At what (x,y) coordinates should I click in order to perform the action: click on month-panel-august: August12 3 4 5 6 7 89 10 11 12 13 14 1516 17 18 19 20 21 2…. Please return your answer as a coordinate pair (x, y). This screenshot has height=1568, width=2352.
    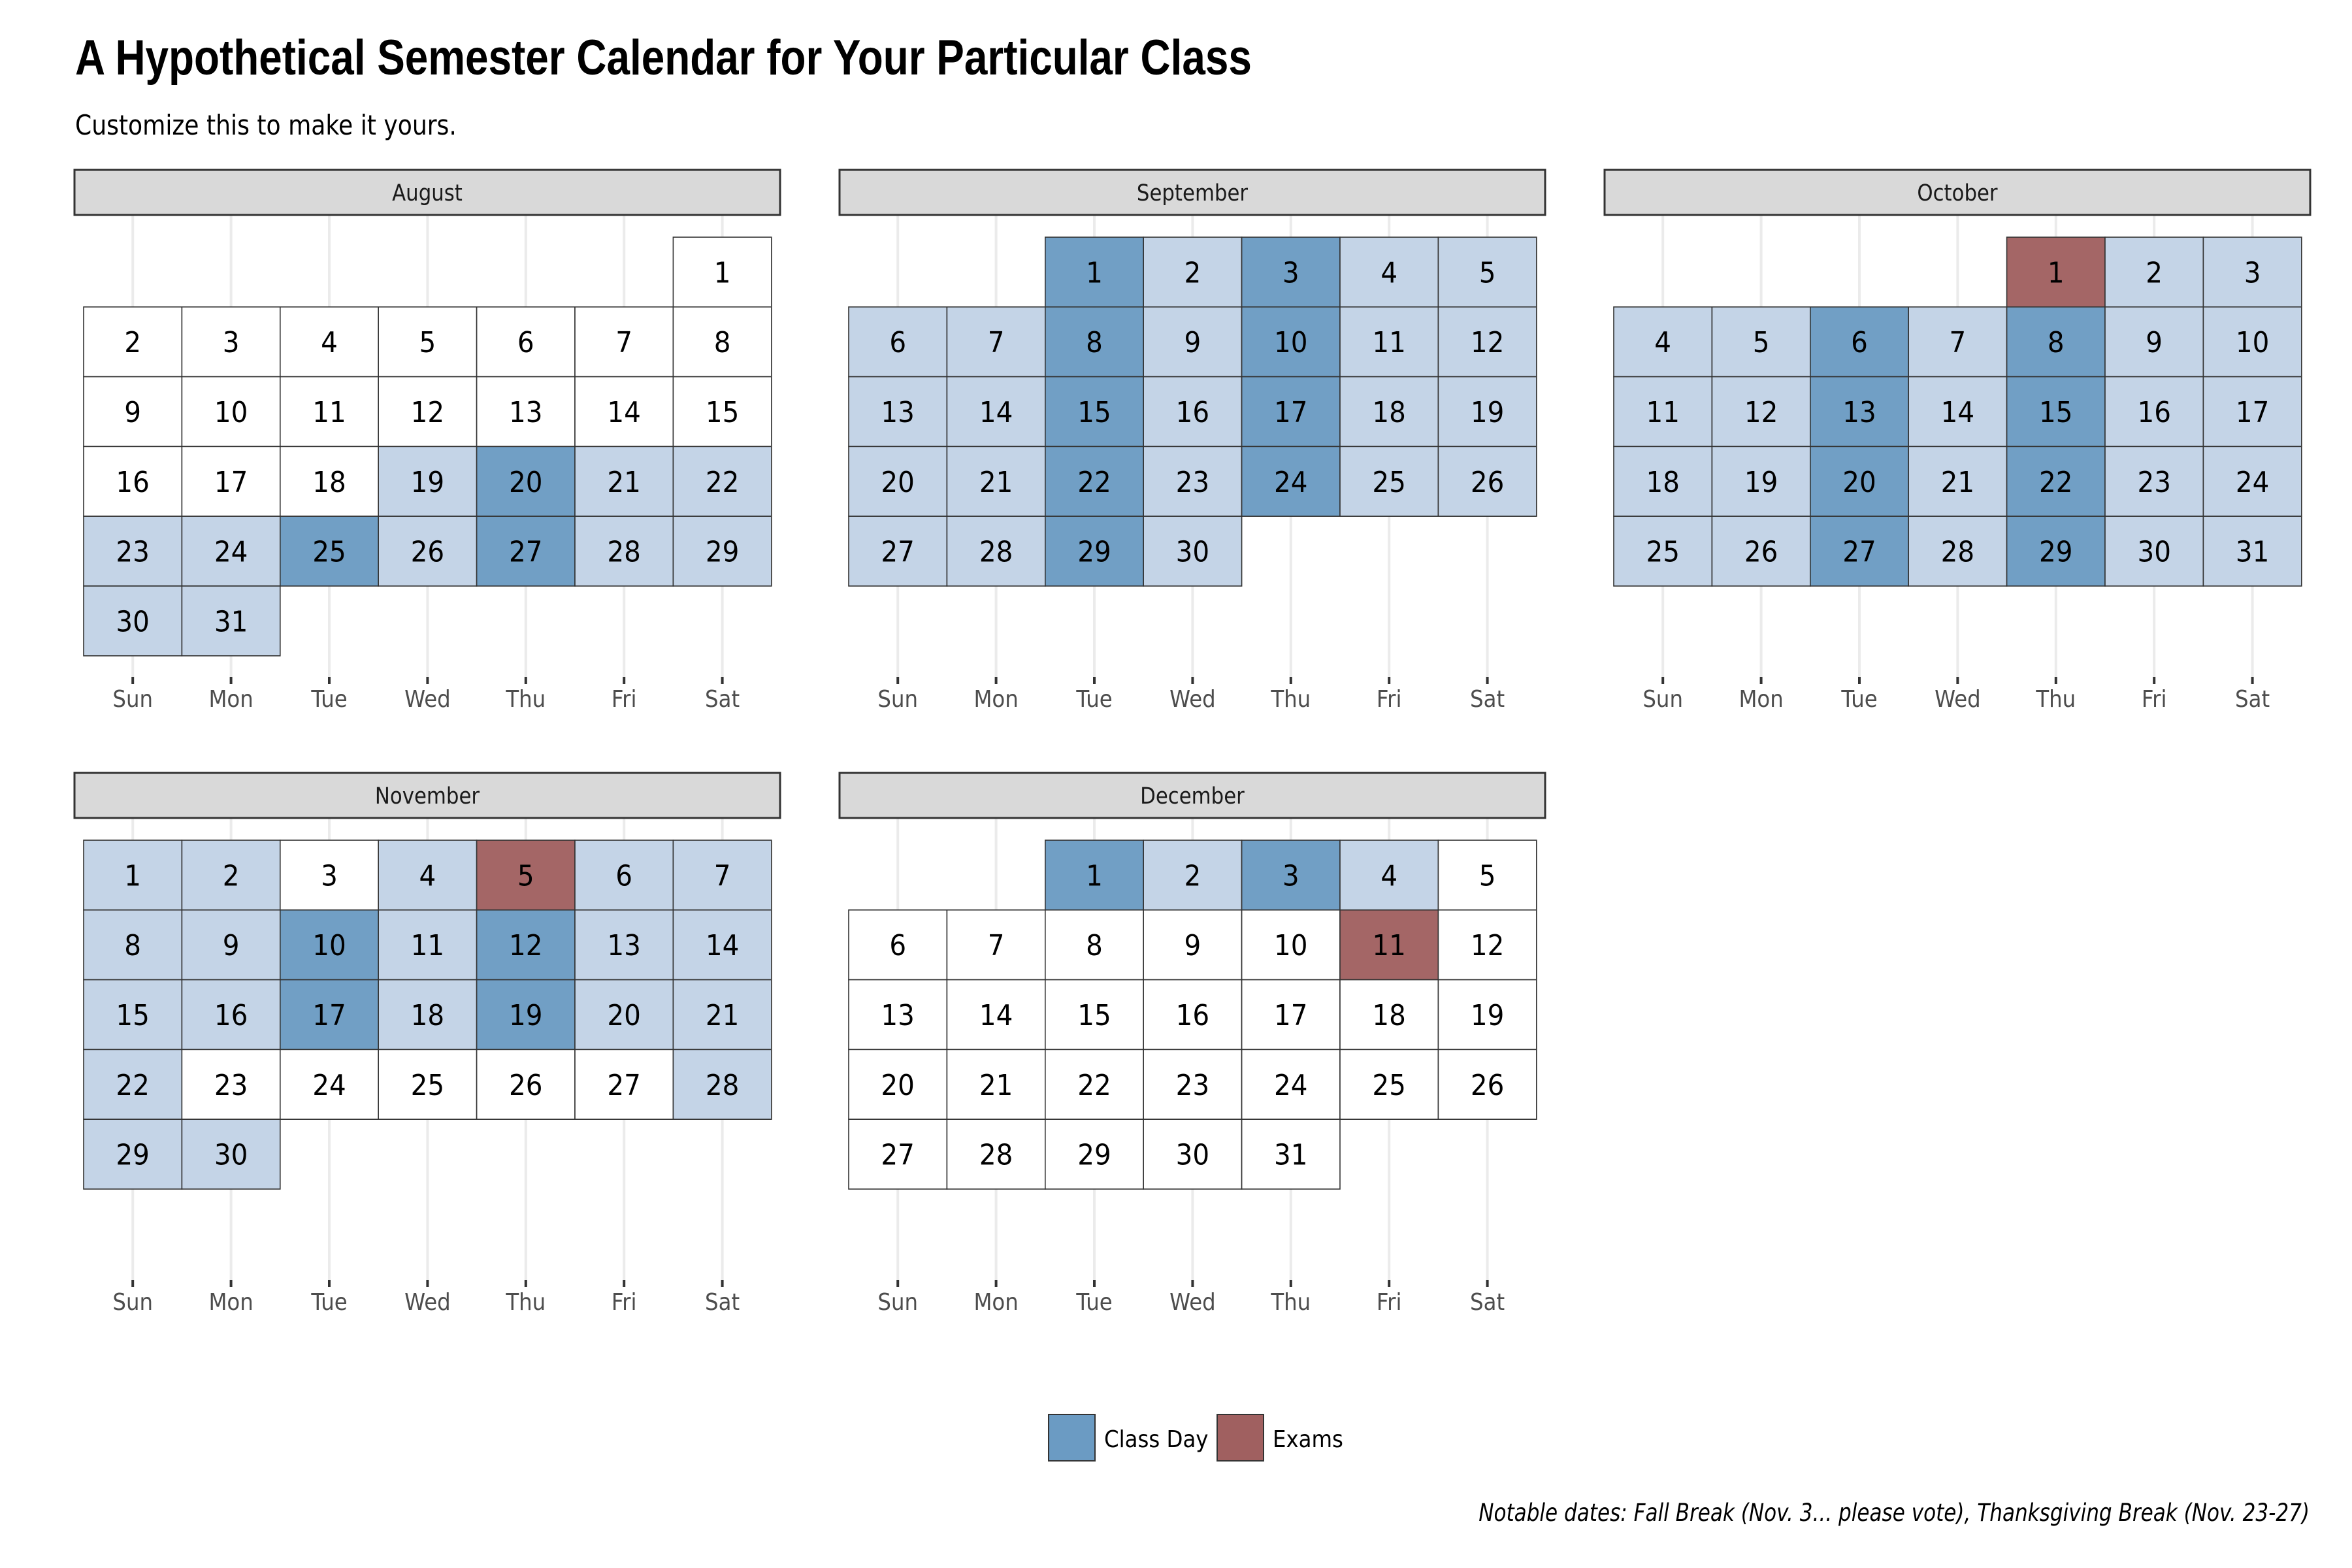
    Looking at the image, I should click on (427, 441).